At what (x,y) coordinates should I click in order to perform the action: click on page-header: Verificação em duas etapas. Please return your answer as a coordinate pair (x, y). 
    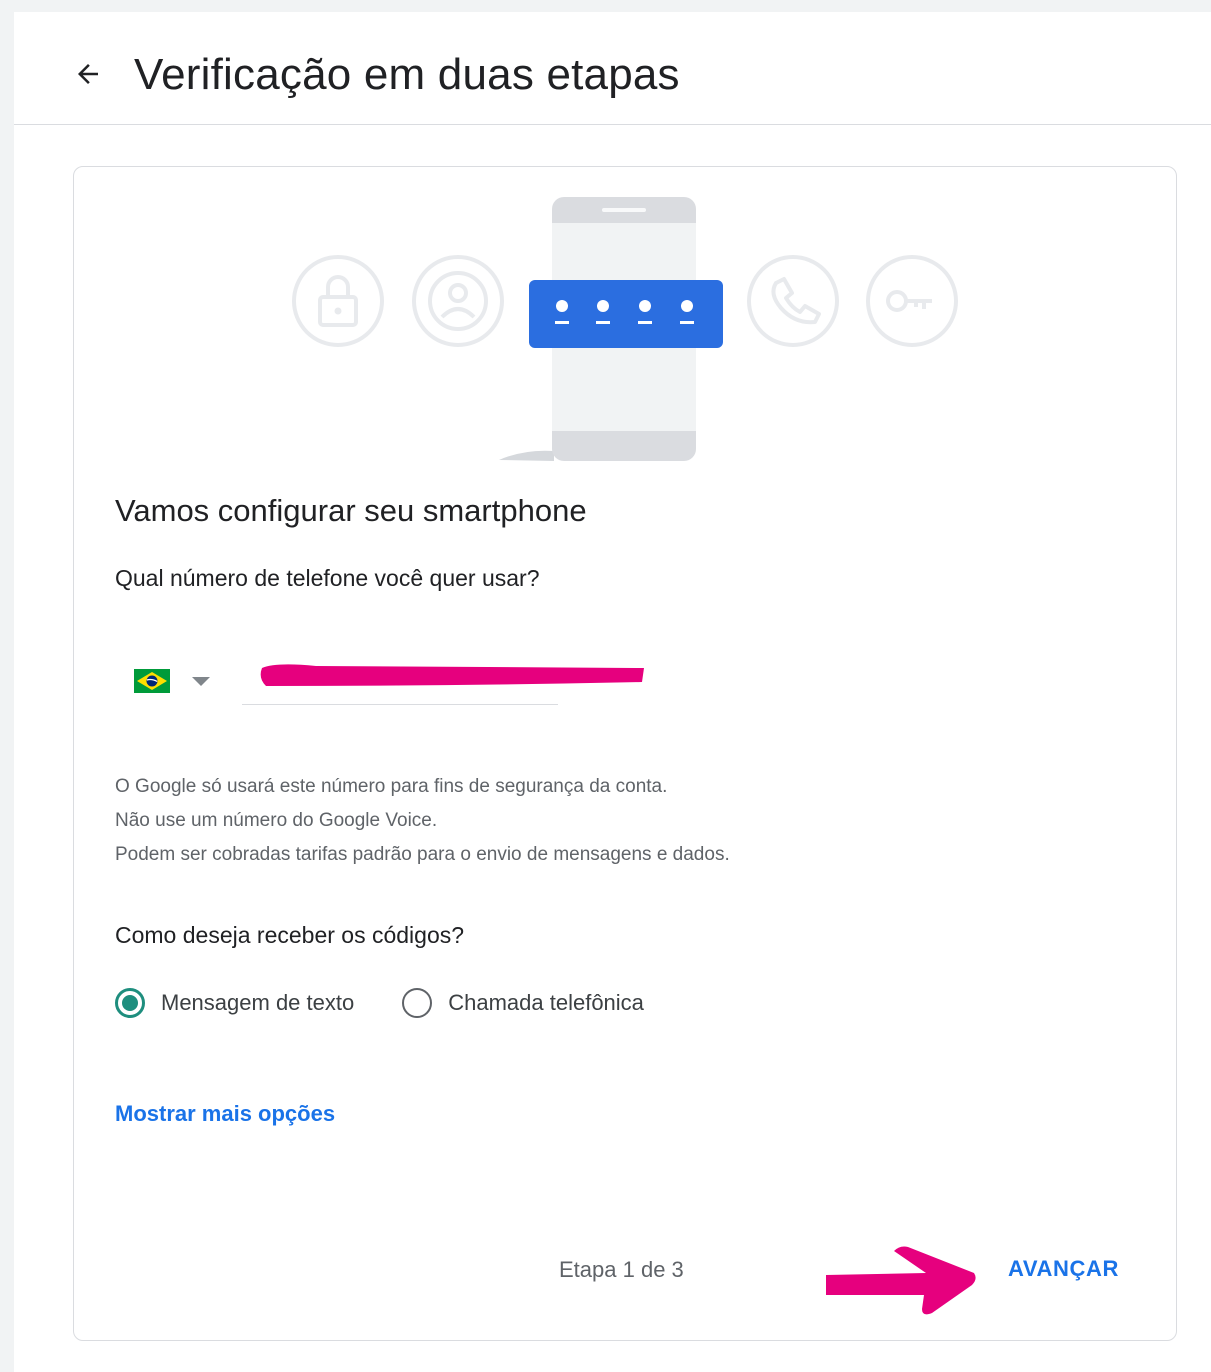
    Looking at the image, I should click on (612, 68).